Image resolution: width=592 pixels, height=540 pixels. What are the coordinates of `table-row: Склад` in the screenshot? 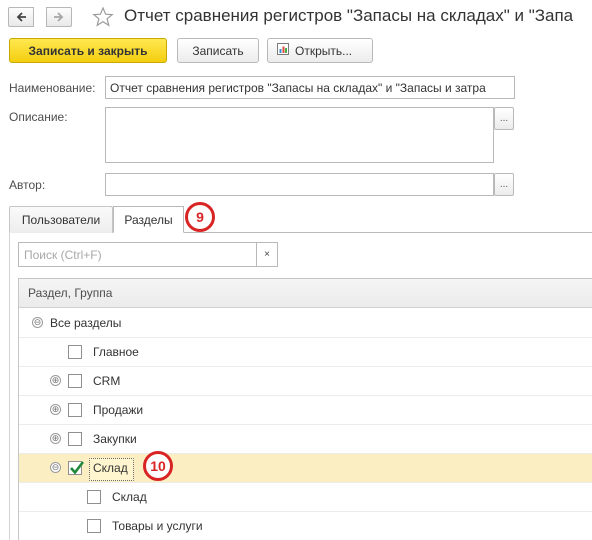 It's located at (305, 497).